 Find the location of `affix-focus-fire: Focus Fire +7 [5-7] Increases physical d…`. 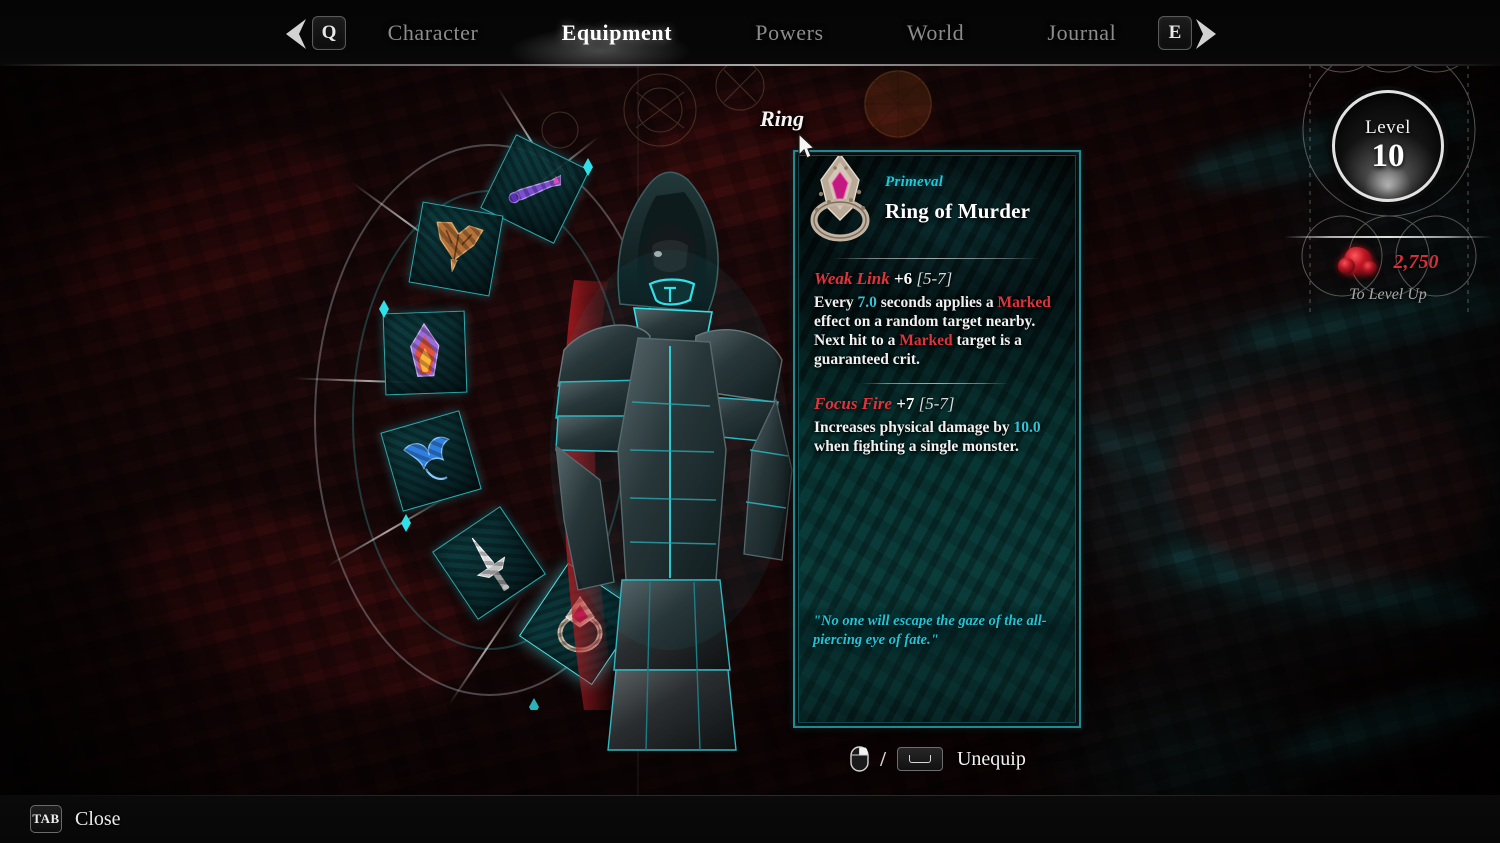

affix-focus-fire: Focus Fire +7 [5-7] Increases physical d… is located at coordinates (937, 420).